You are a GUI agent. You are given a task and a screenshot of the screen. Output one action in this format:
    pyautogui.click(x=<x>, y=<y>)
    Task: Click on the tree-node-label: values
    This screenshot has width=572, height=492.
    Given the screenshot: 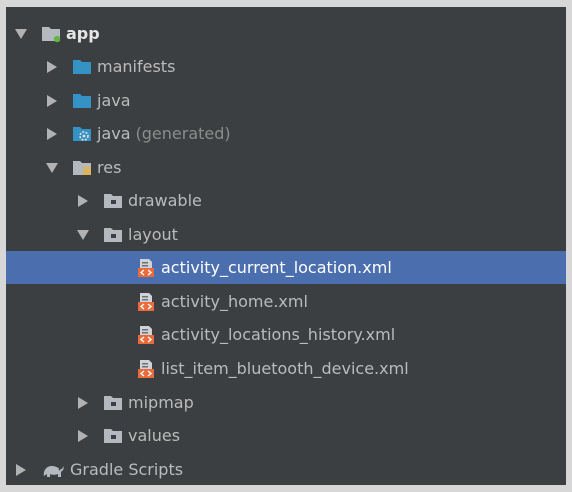 What is the action you would take?
    pyautogui.click(x=154, y=435)
    